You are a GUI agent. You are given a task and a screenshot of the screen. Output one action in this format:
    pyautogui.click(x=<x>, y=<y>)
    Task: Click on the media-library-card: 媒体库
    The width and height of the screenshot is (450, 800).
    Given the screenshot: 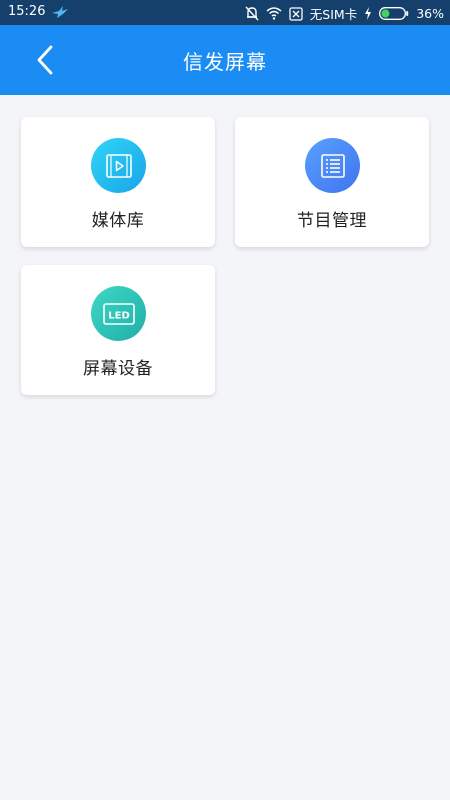 What is the action you would take?
    pyautogui.click(x=118, y=182)
    